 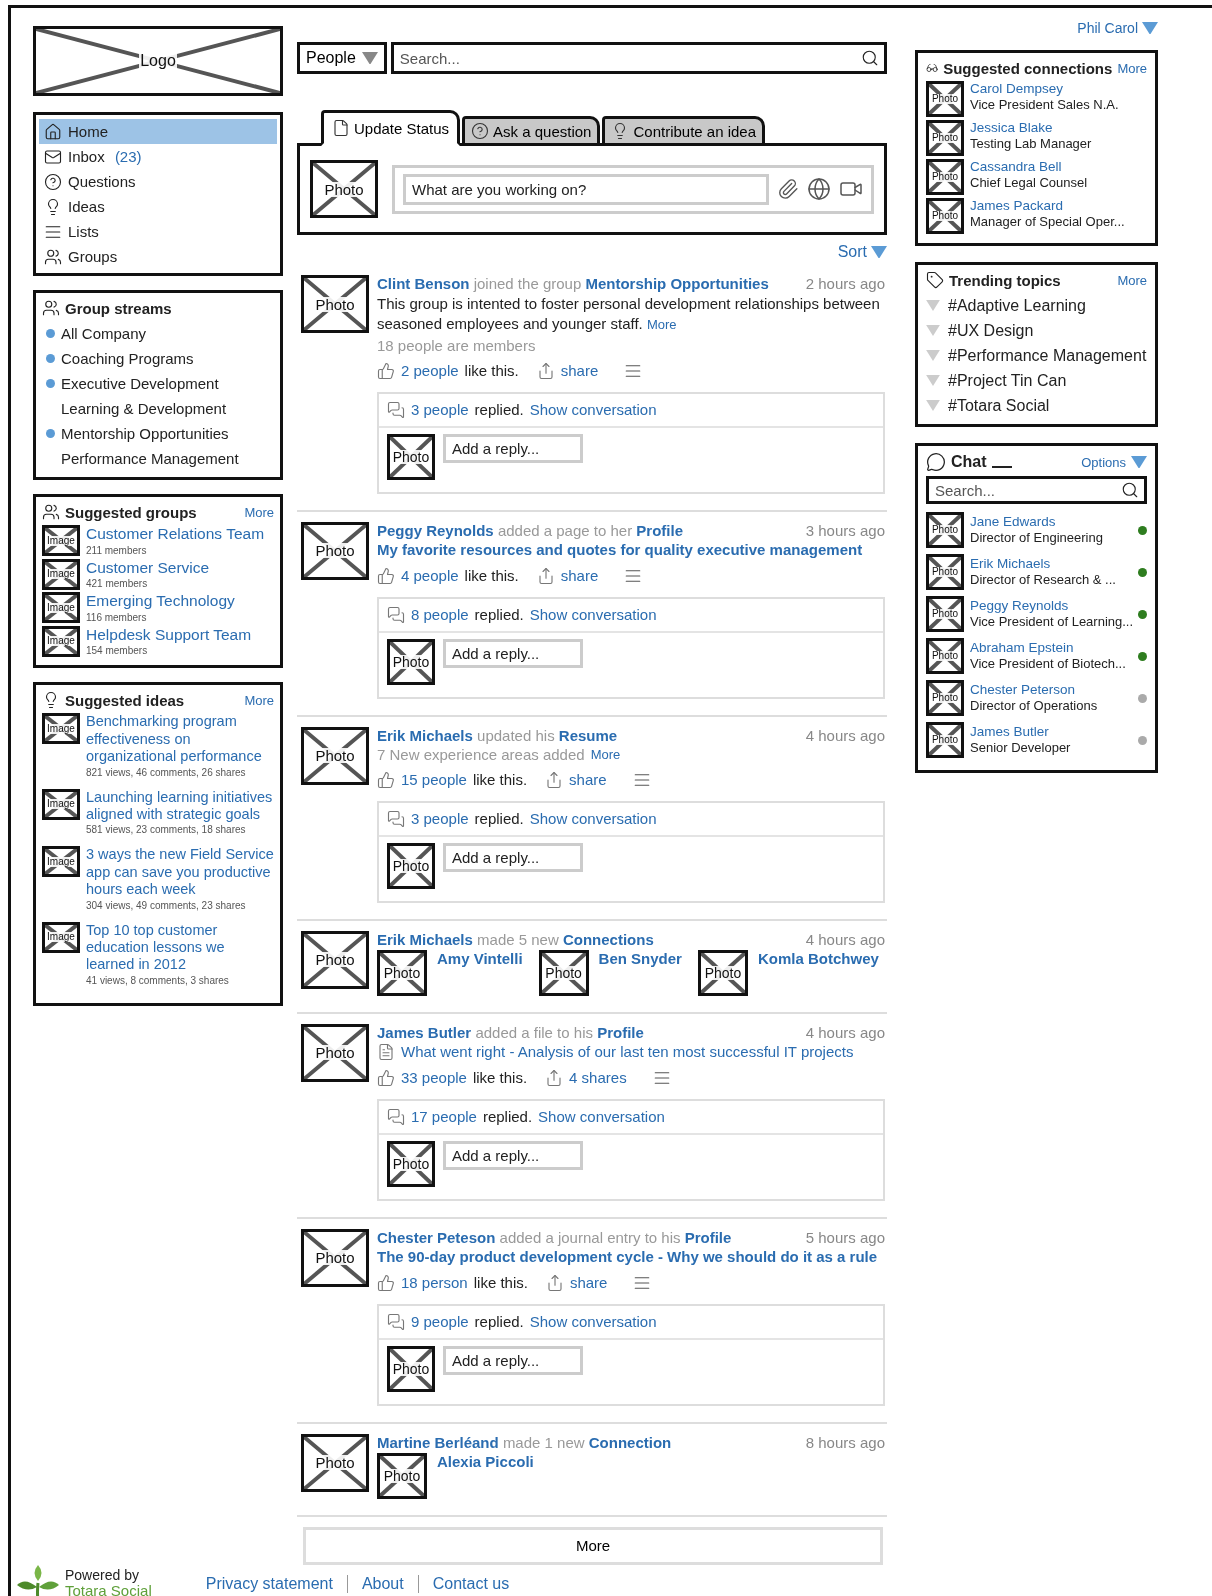 What do you see at coordinates (1044, 89) in the screenshot?
I see `person-link: Carol Dempsey` at bounding box center [1044, 89].